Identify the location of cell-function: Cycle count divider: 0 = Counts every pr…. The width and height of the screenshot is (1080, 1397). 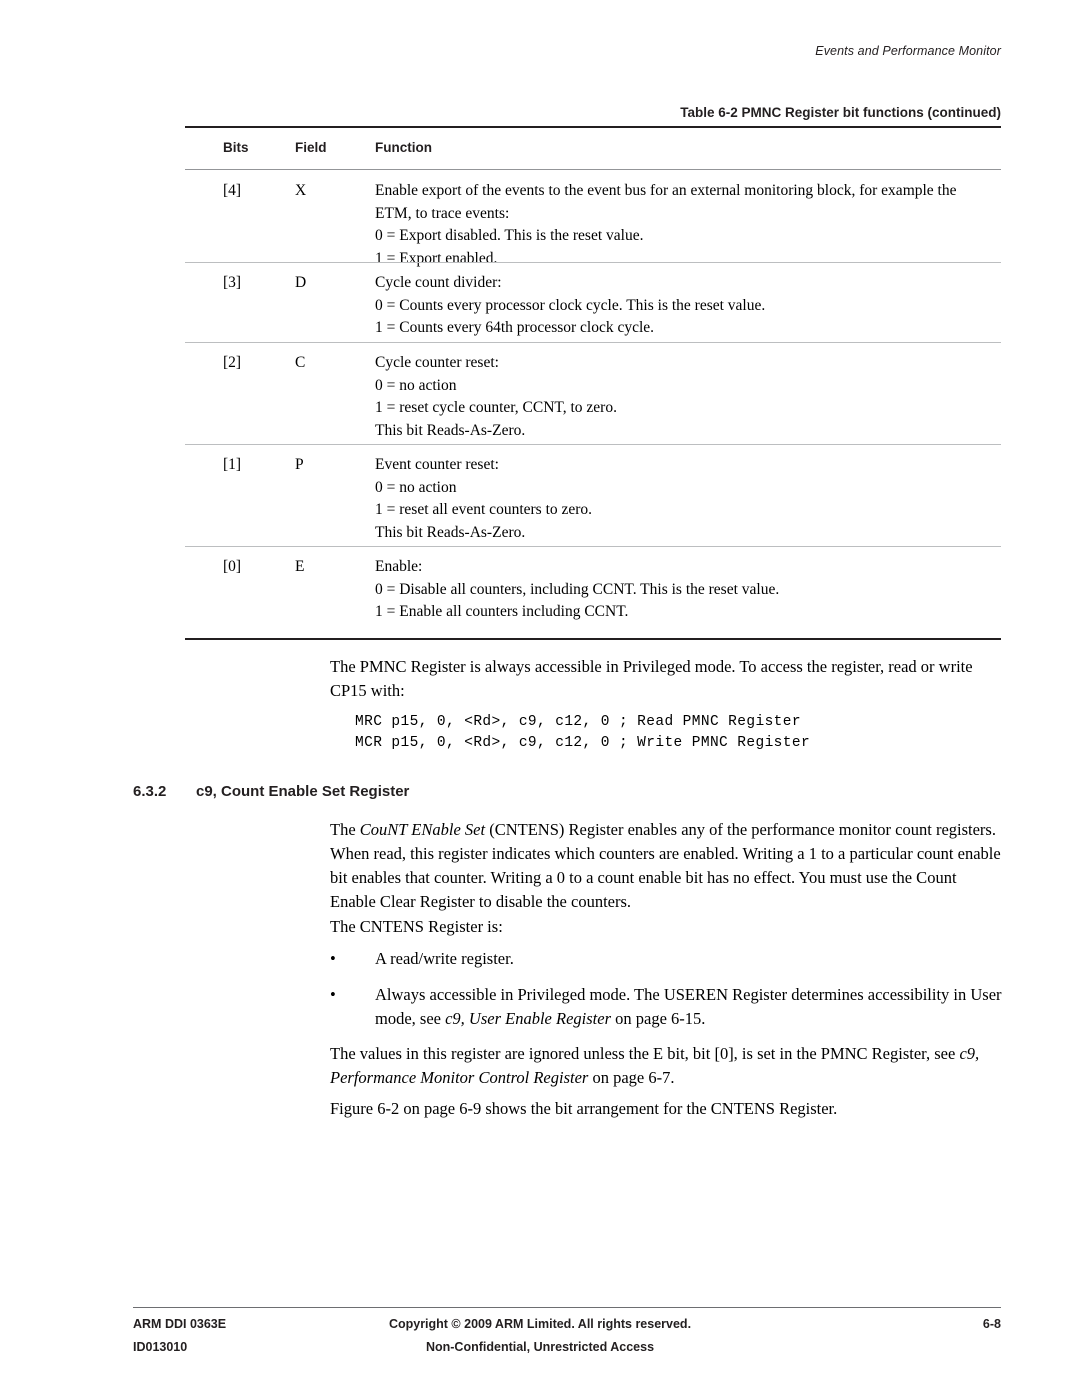
(685, 306).